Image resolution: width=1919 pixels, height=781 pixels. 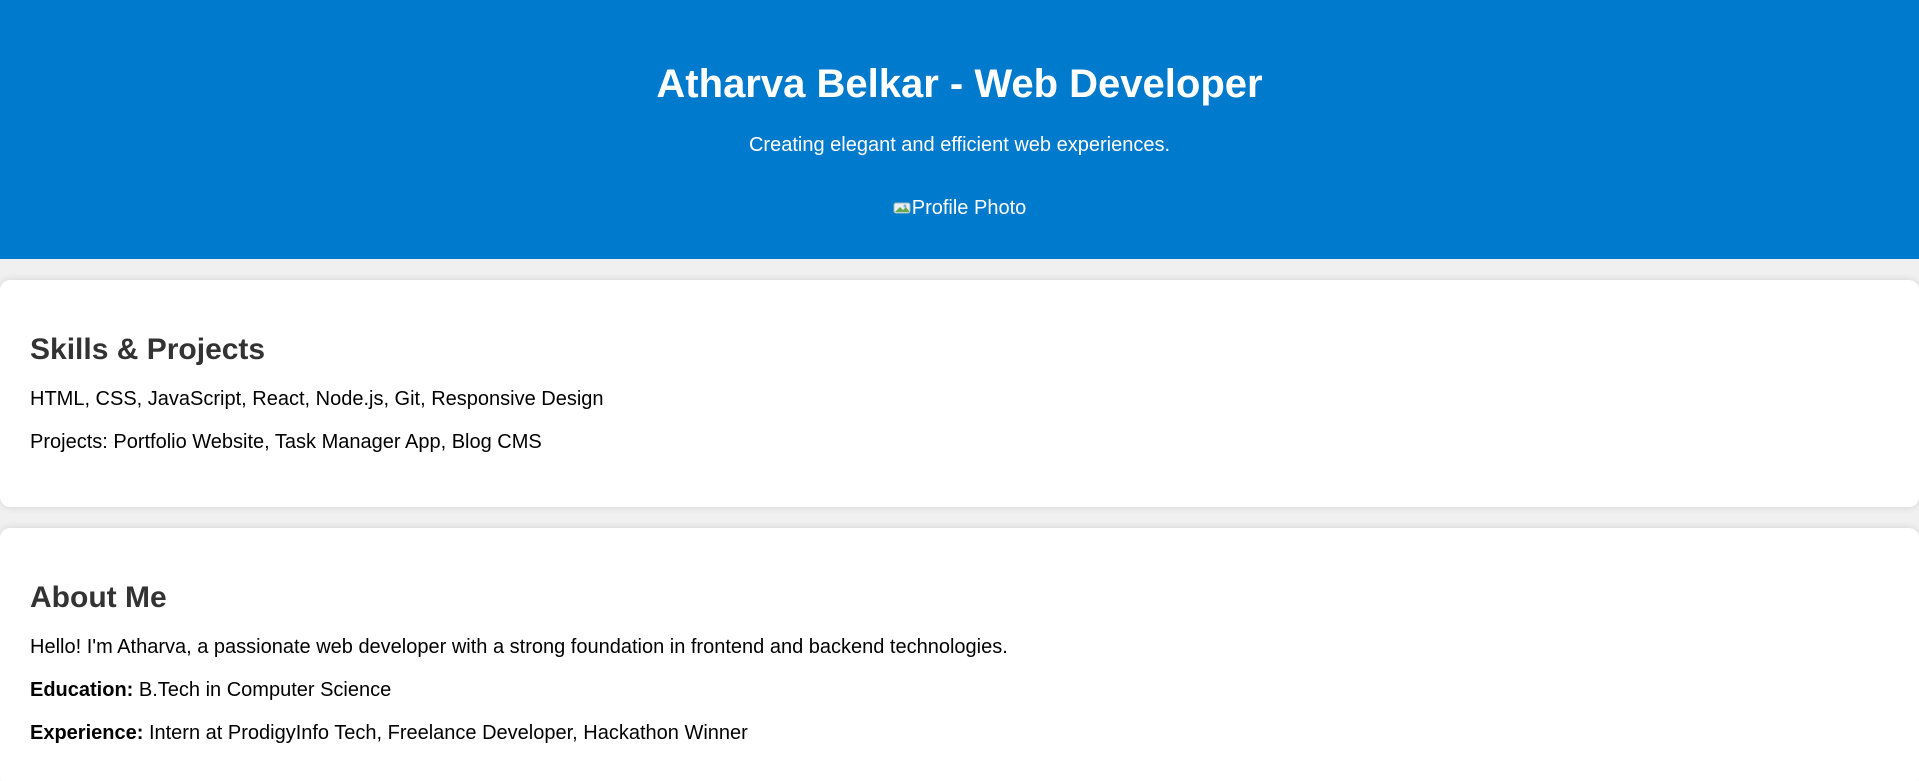 I want to click on education-label: Education:, so click(x=82, y=690).